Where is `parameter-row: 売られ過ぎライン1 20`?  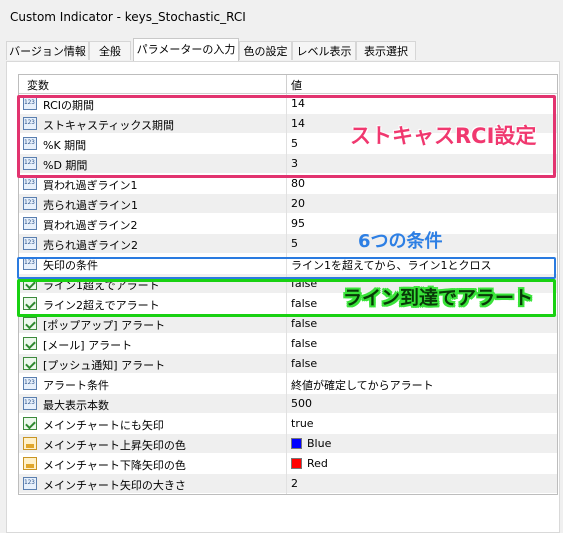
parameter-row: 売られ過ぎライン1 20 is located at coordinates (288, 204).